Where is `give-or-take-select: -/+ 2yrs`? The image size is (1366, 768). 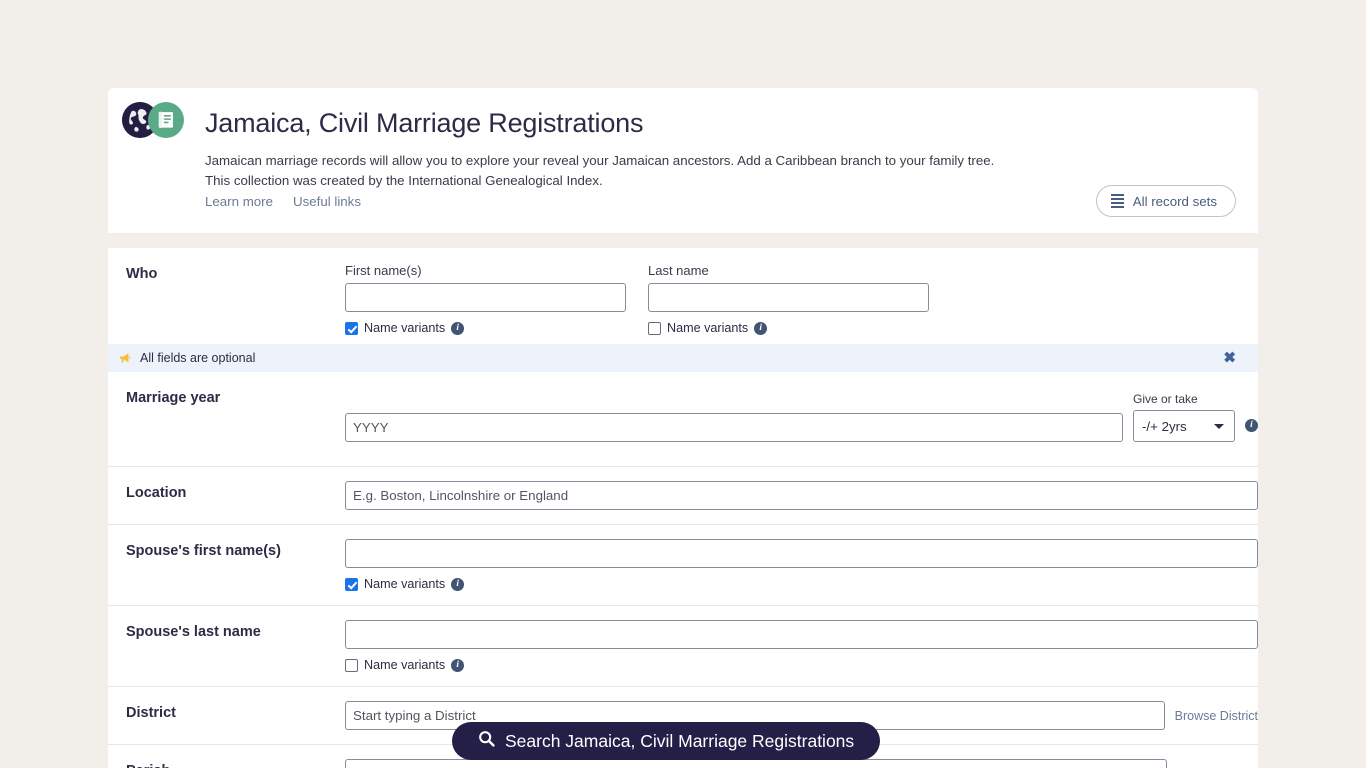 give-or-take-select: -/+ 2yrs is located at coordinates (1184, 426).